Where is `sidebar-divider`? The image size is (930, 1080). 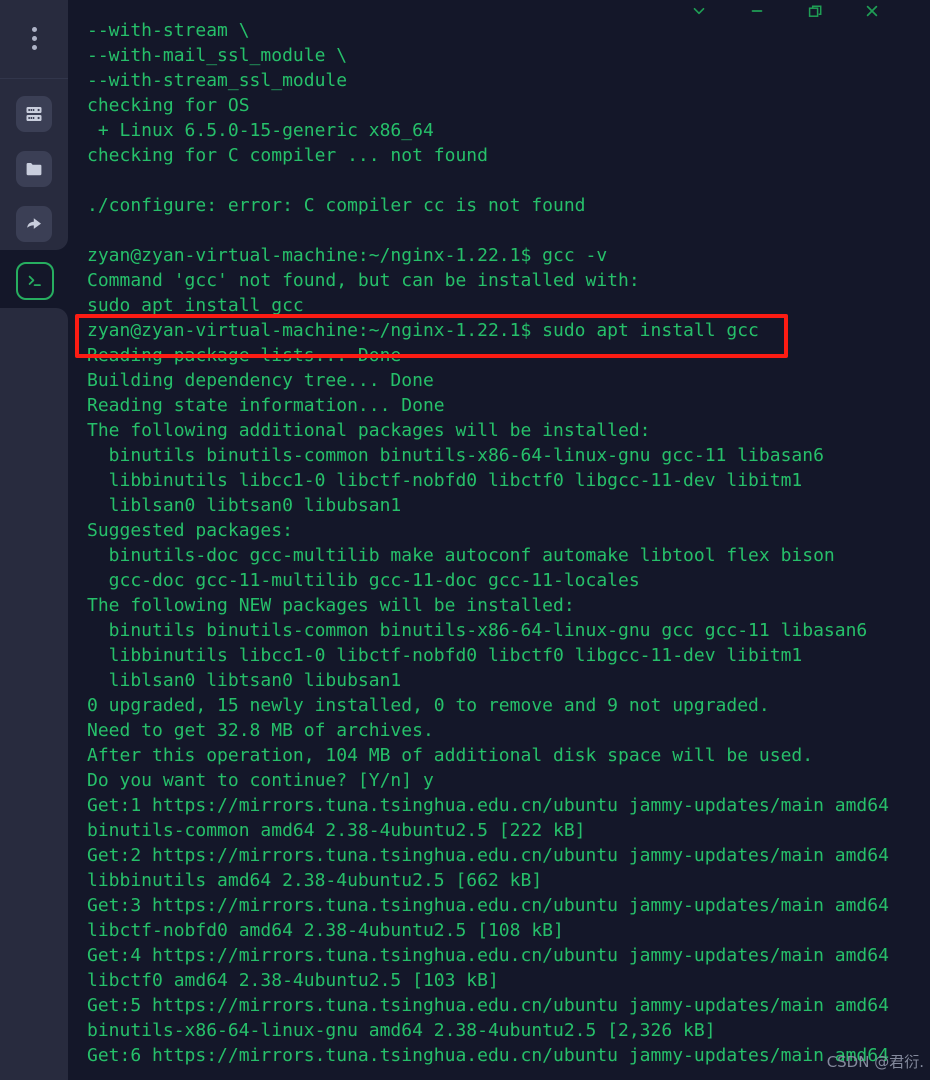 sidebar-divider is located at coordinates (34, 78).